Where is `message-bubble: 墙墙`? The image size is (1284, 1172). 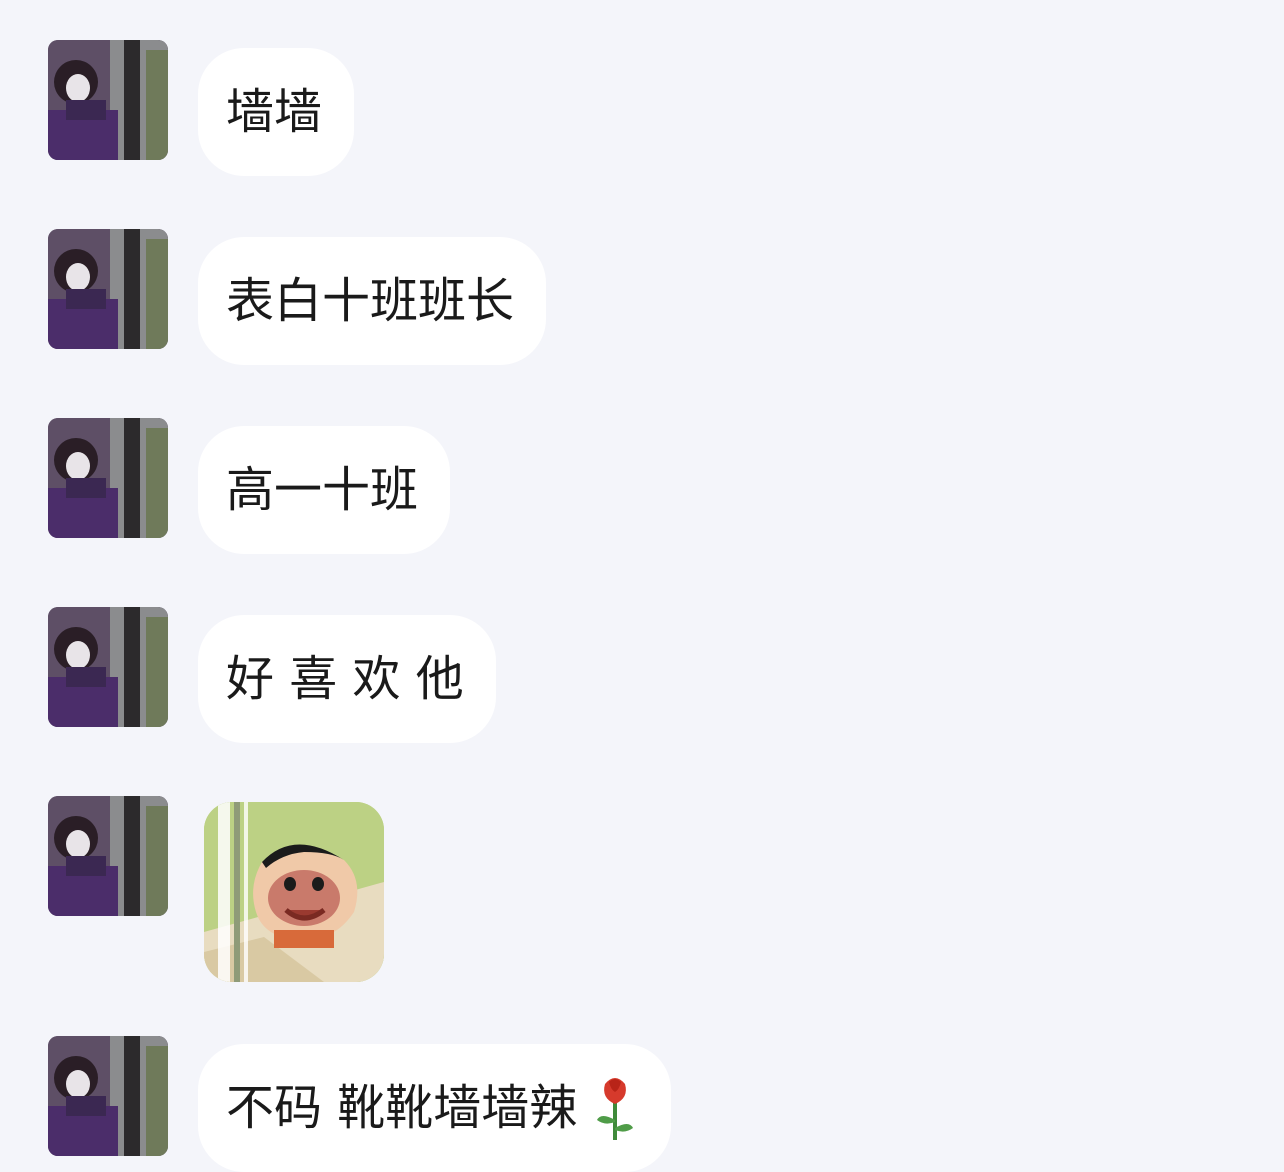
message-bubble: 墙墙 is located at coordinates (276, 112).